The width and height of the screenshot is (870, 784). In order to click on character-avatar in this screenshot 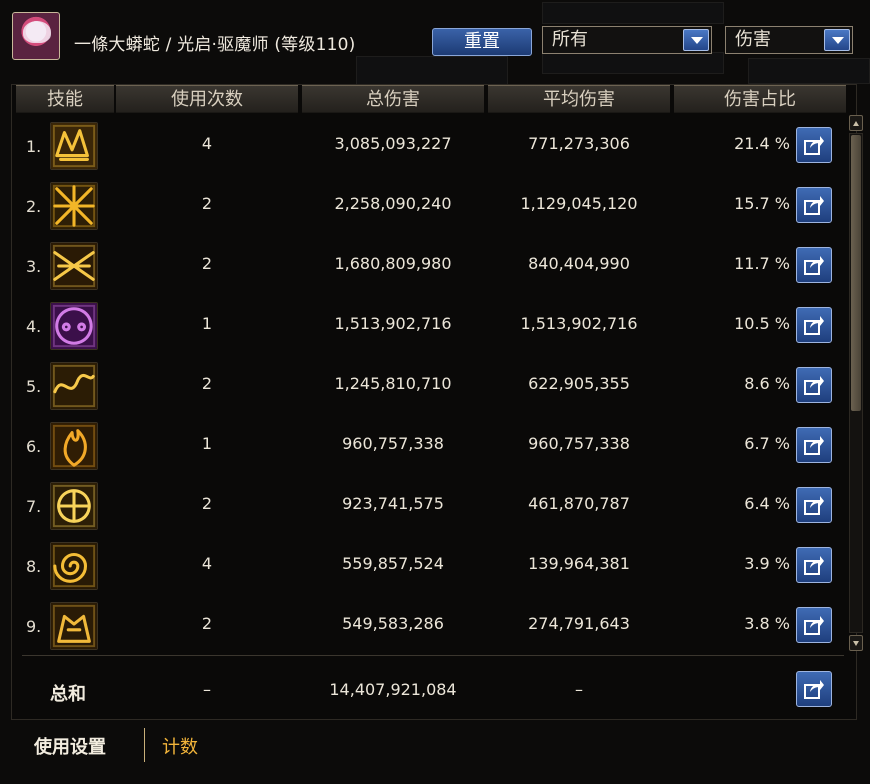, I will do `click(36, 36)`.